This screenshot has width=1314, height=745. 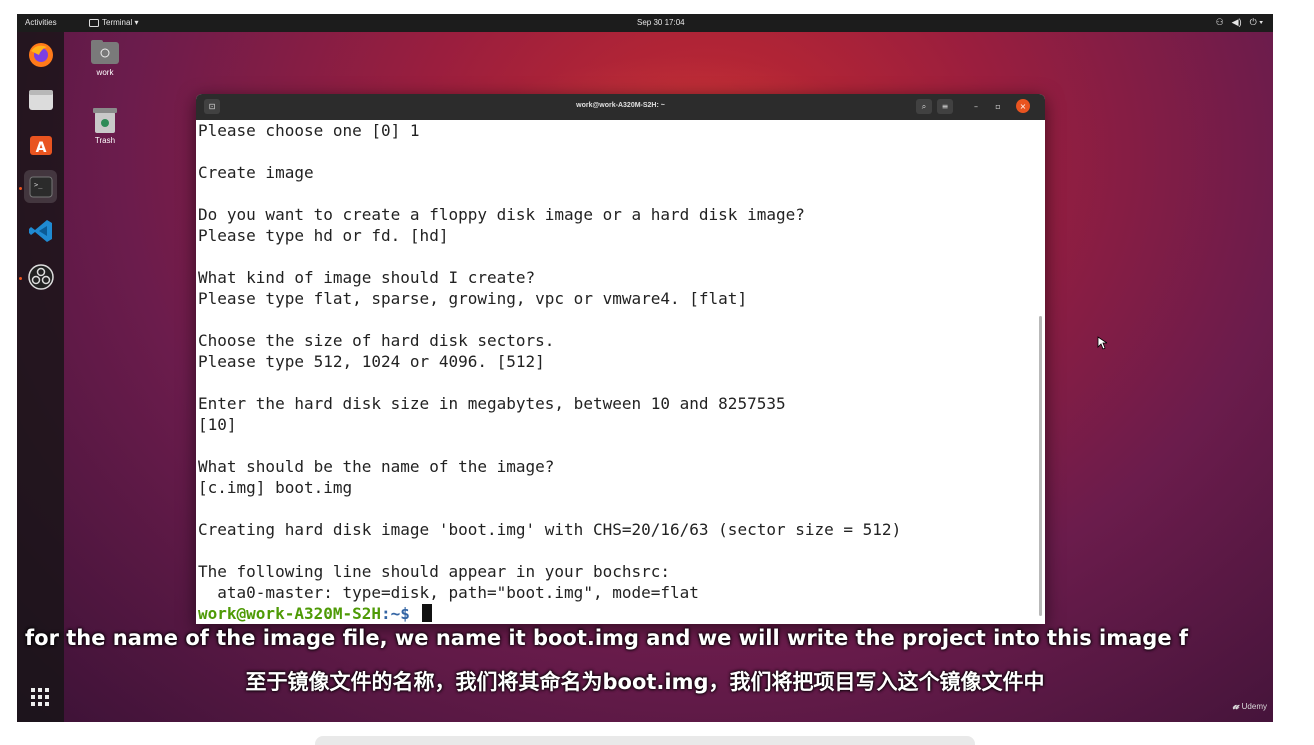 I want to click on output-line: Please type hd or fd. [hd], so click(x=323, y=235).